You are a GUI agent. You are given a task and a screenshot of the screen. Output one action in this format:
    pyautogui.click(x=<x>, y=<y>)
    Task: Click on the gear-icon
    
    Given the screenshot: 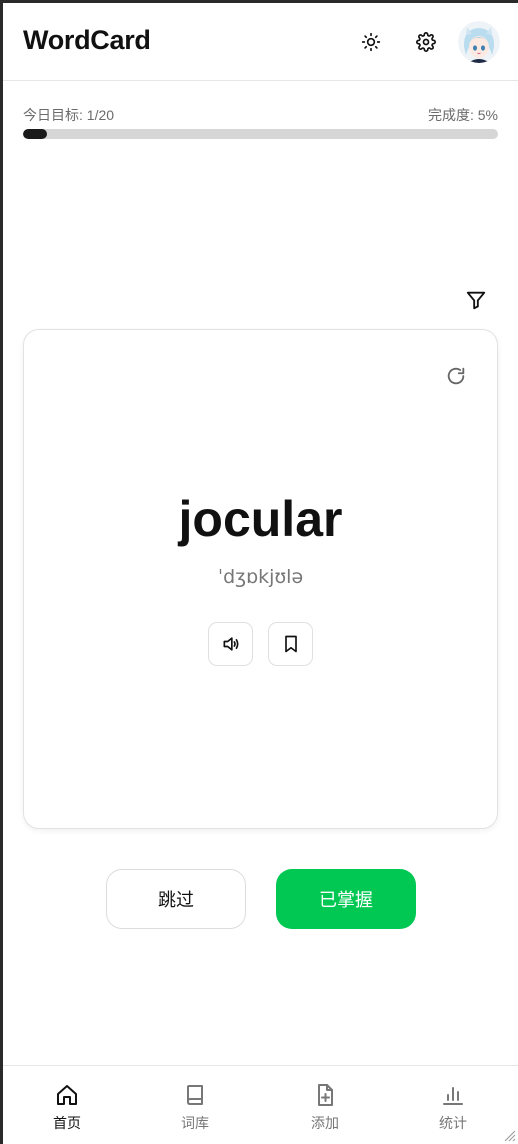 What is the action you would take?
    pyautogui.click(x=426, y=42)
    